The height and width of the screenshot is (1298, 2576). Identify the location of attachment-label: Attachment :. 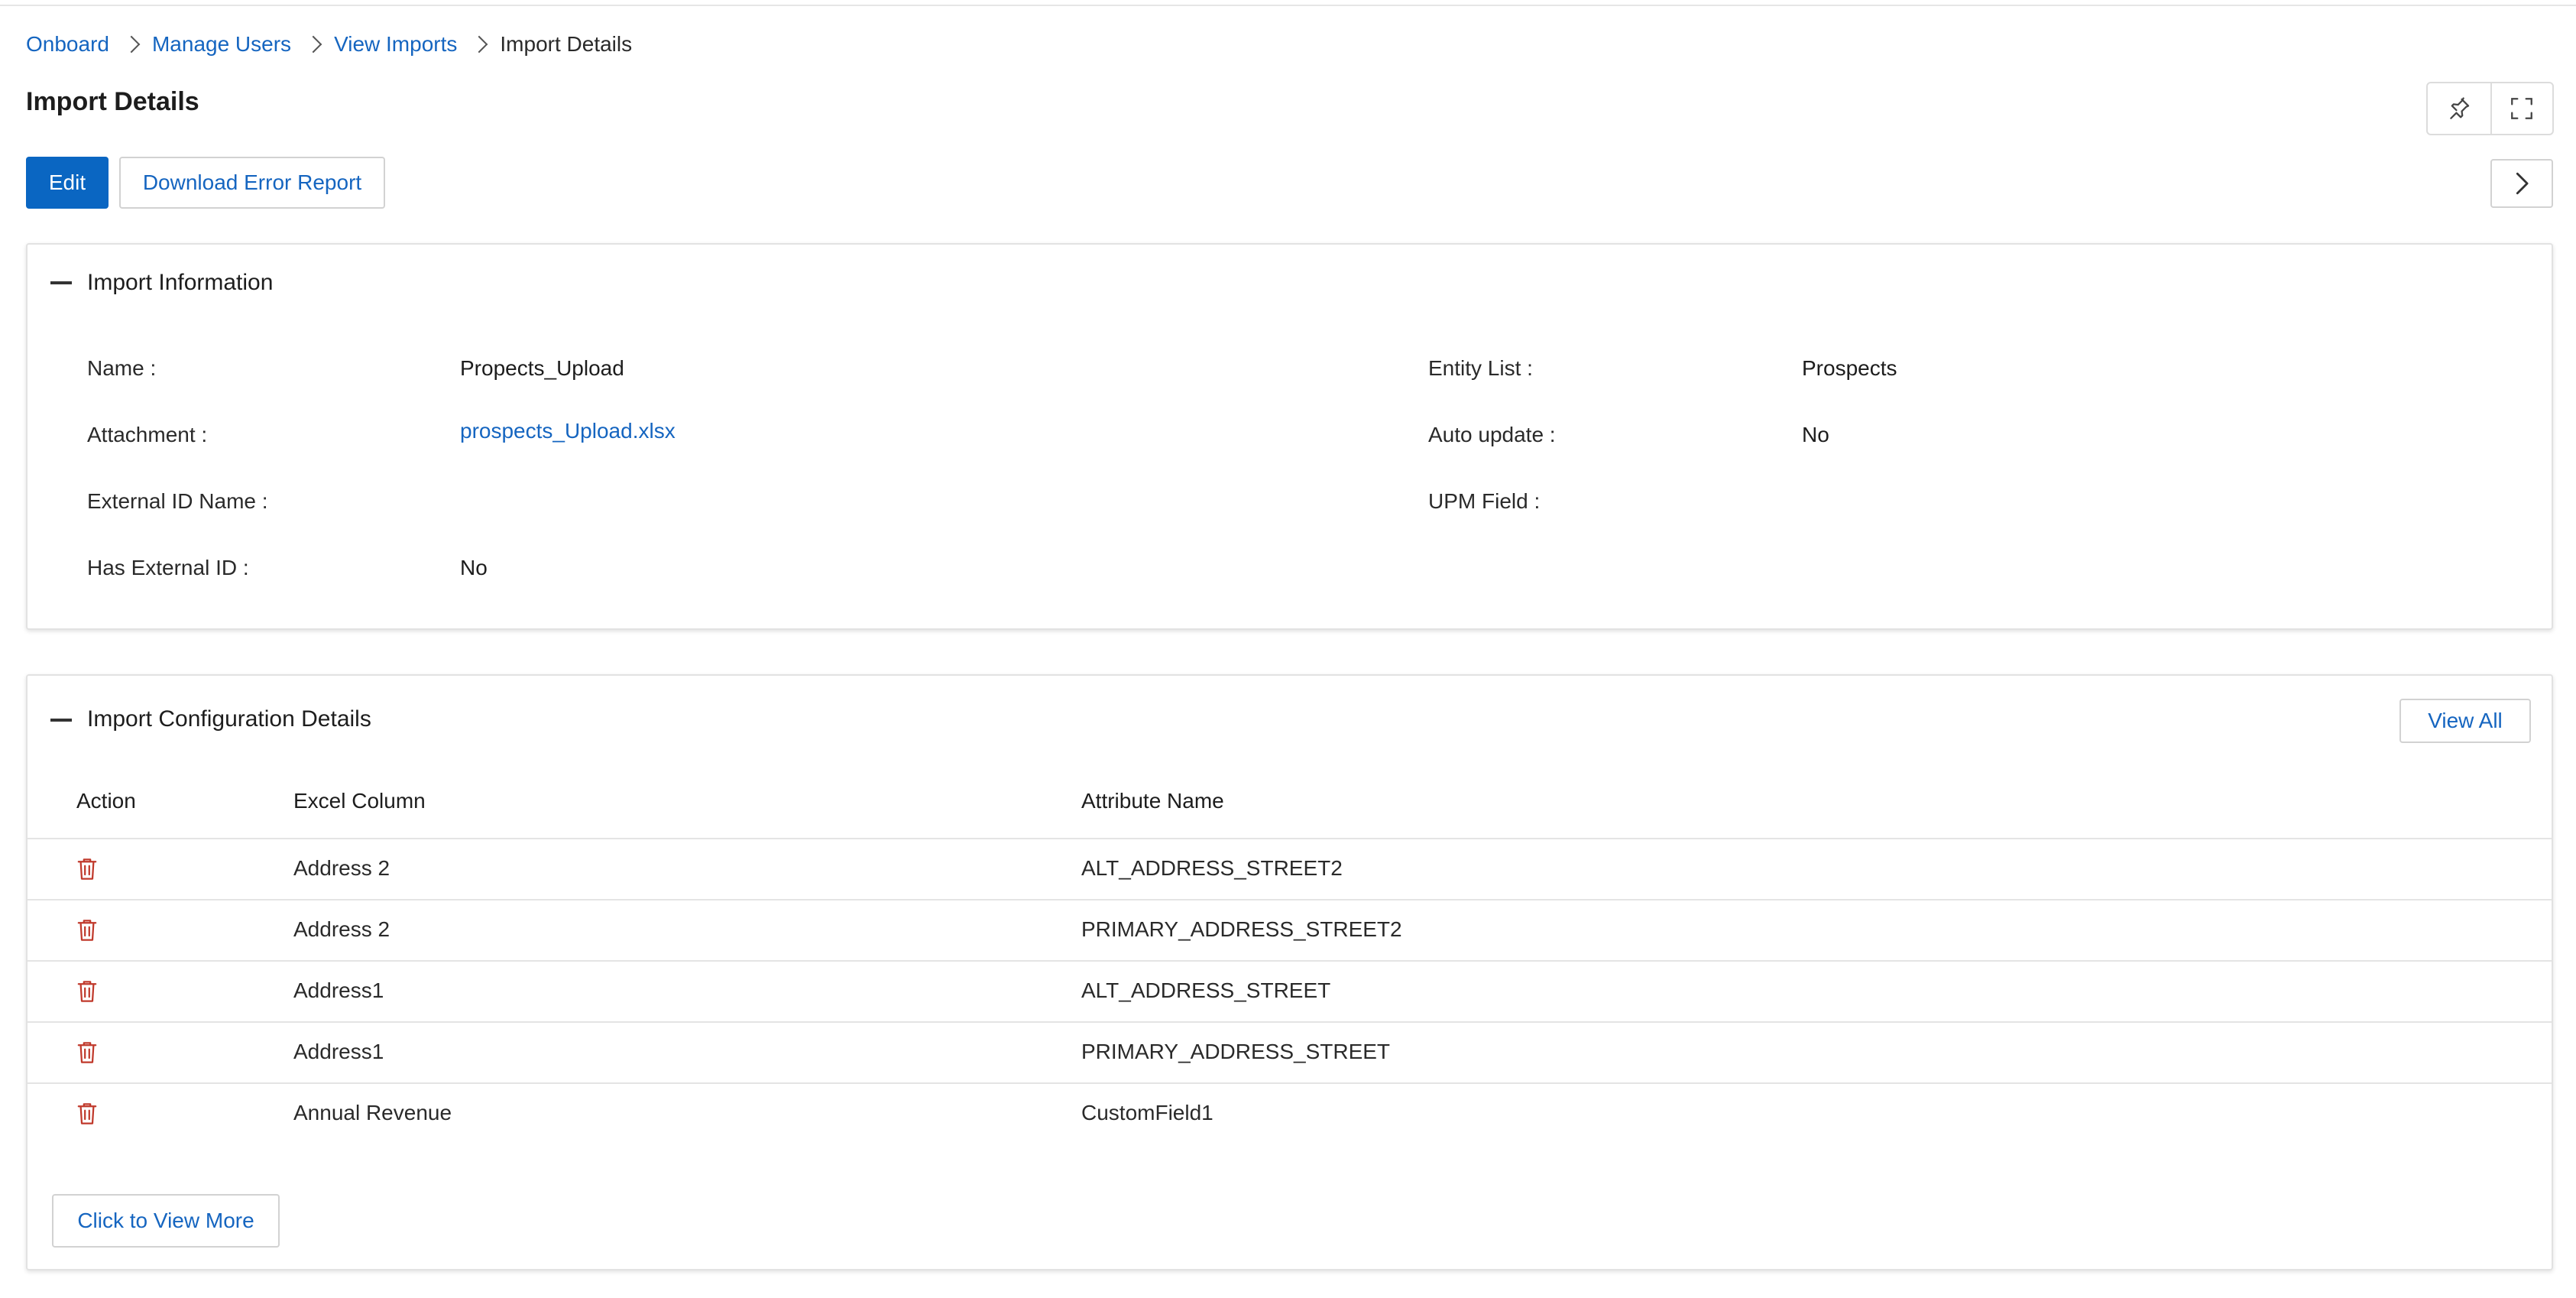
(147, 434).